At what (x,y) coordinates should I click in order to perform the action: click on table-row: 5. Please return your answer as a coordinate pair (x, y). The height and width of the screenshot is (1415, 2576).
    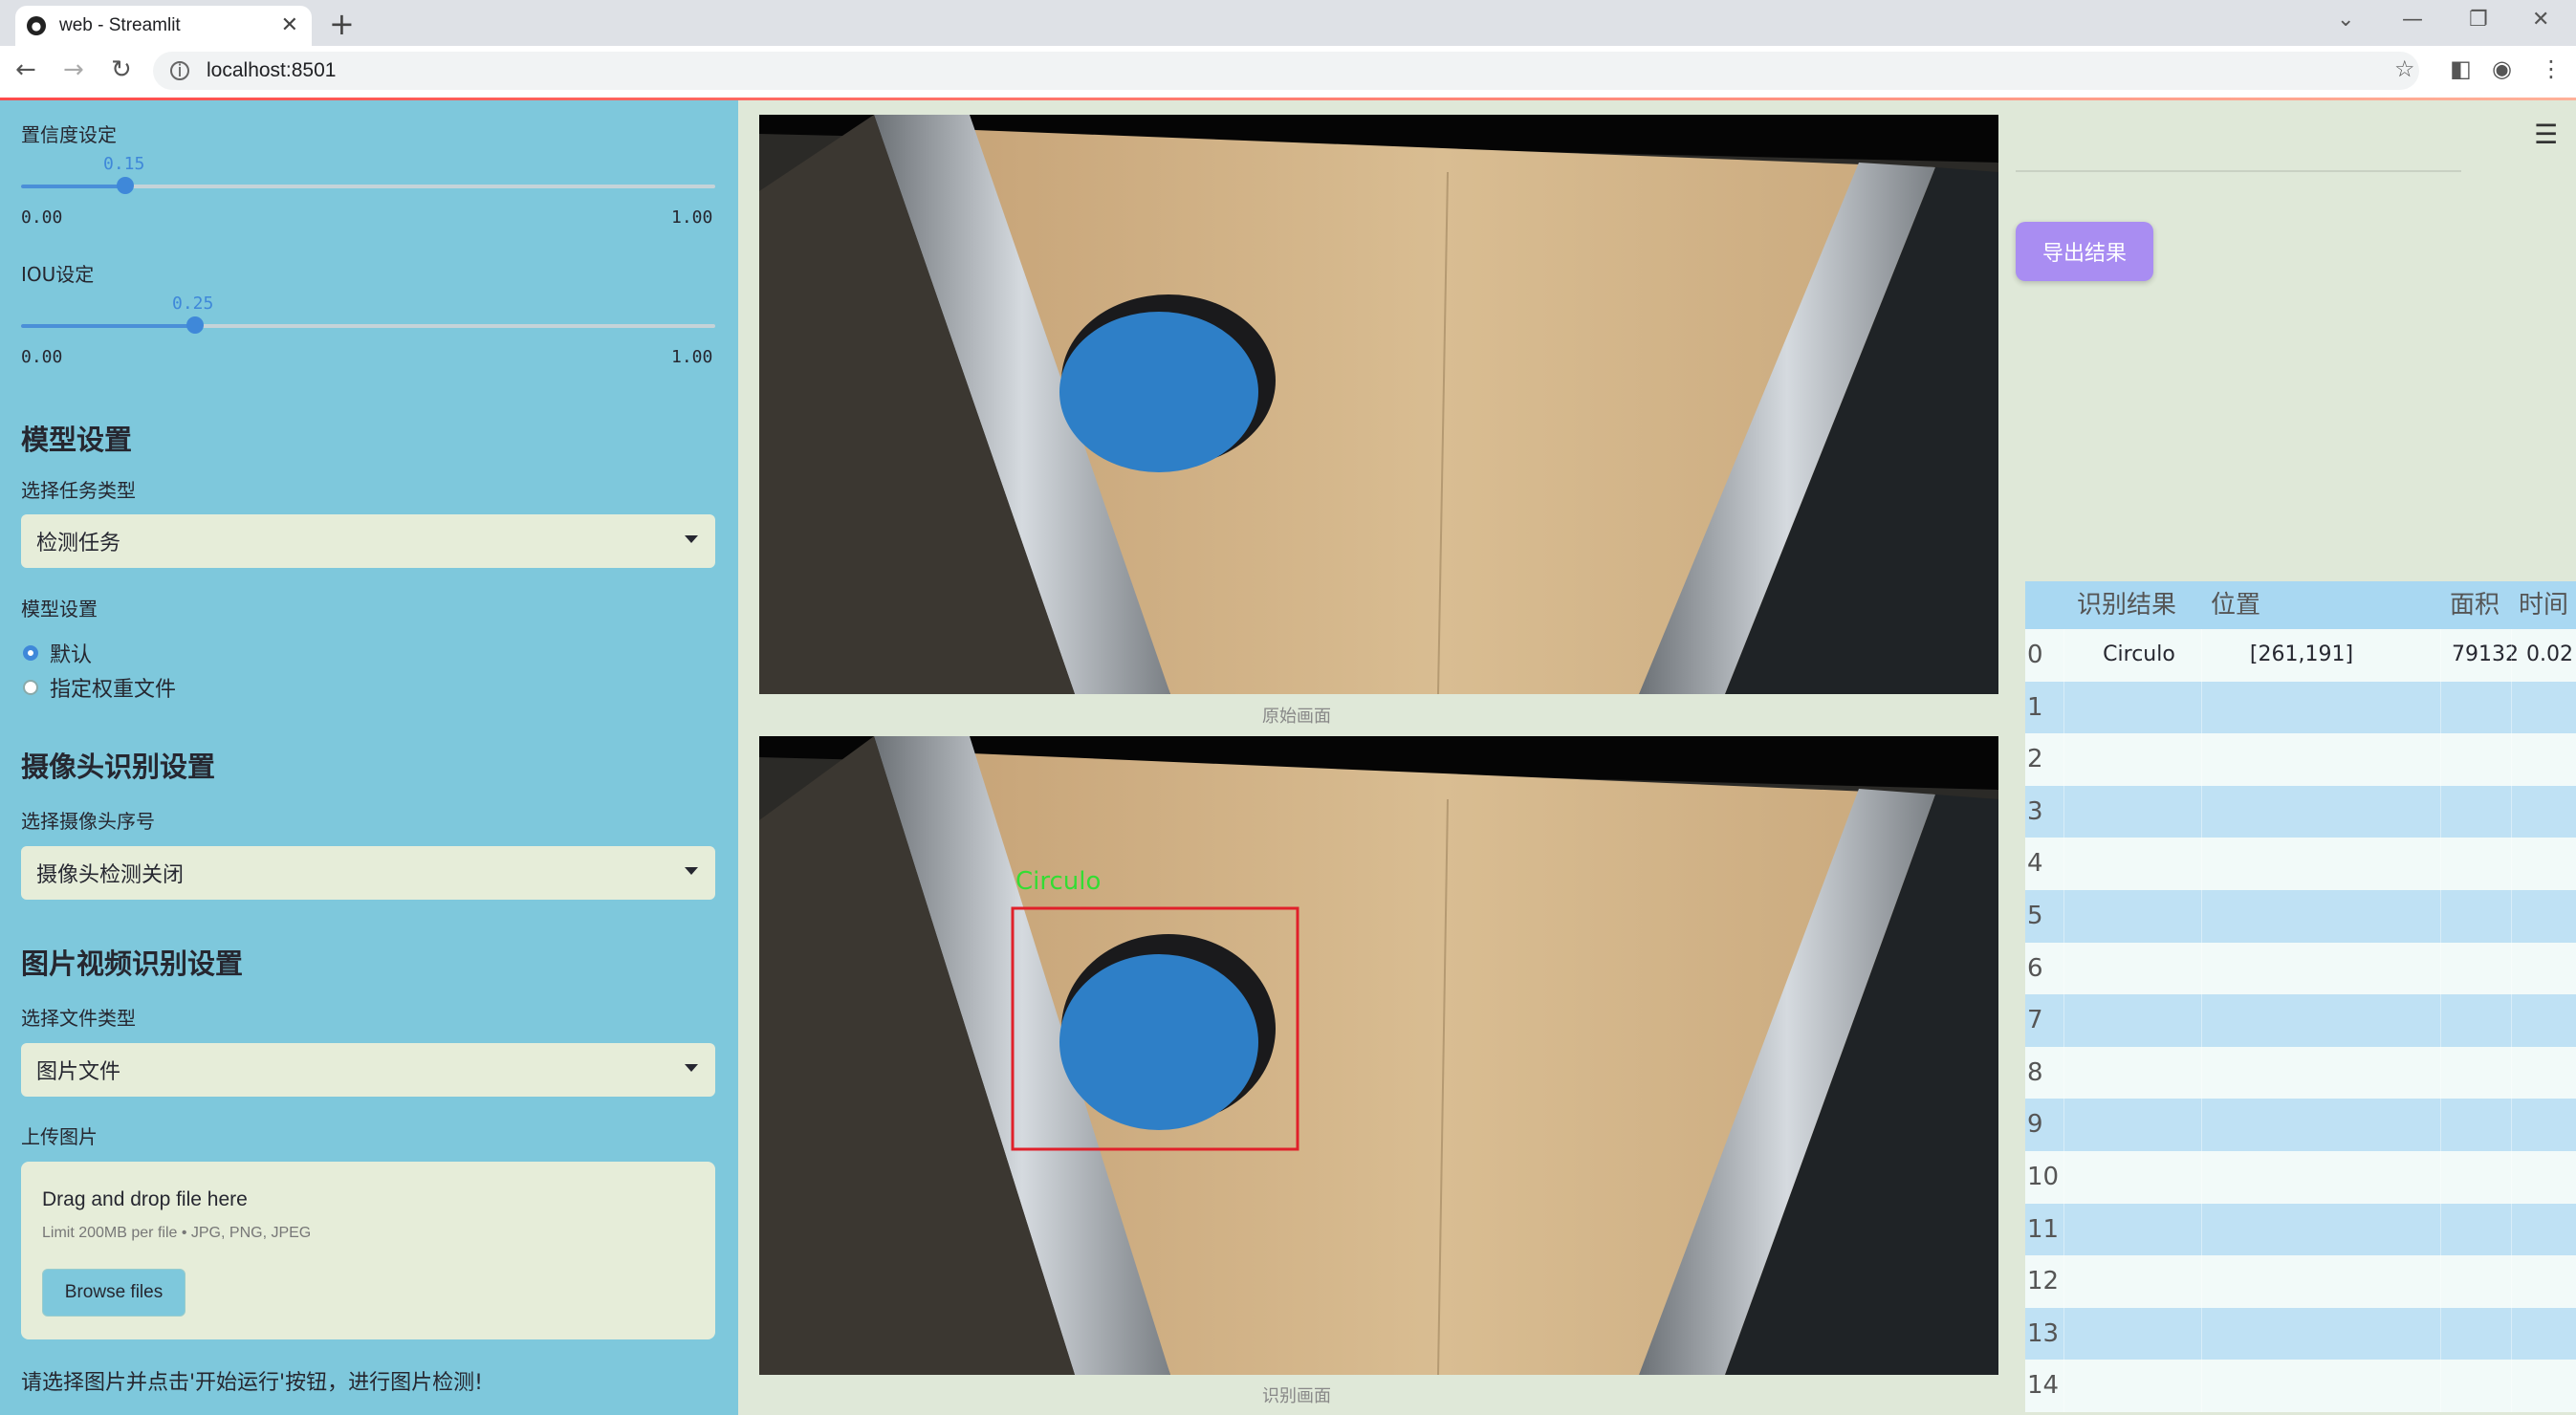
    Looking at the image, I should click on (2300, 917).